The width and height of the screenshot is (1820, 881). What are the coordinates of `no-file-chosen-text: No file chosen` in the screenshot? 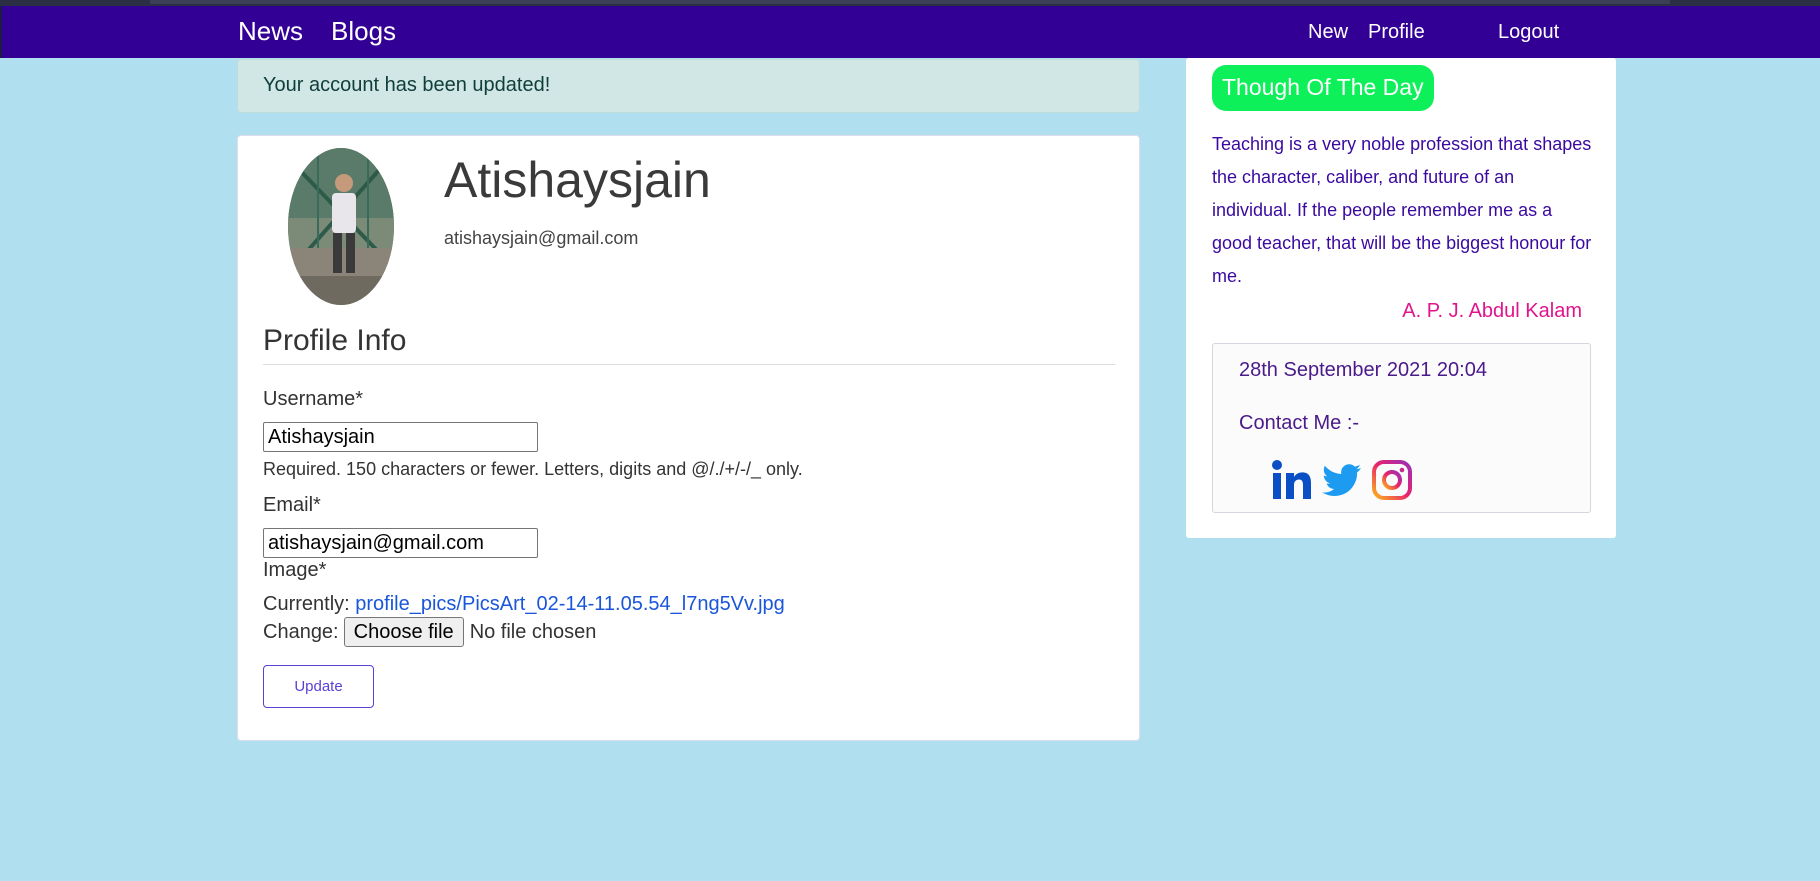 It's located at (533, 631).